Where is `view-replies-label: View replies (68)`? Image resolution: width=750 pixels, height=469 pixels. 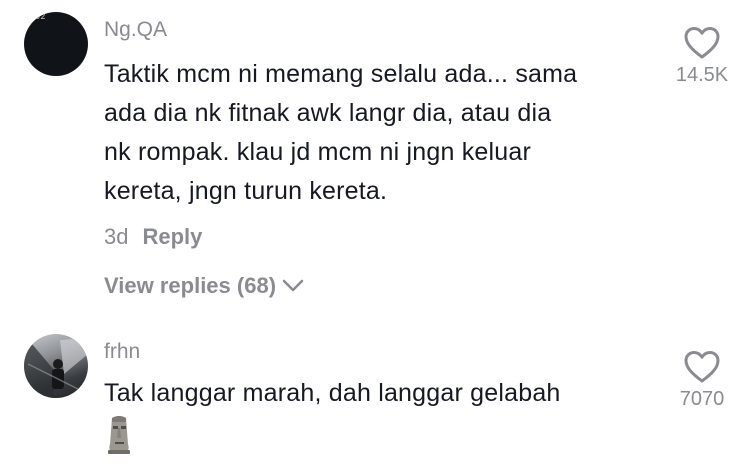 view-replies-label: View replies (68) is located at coordinates (190, 285).